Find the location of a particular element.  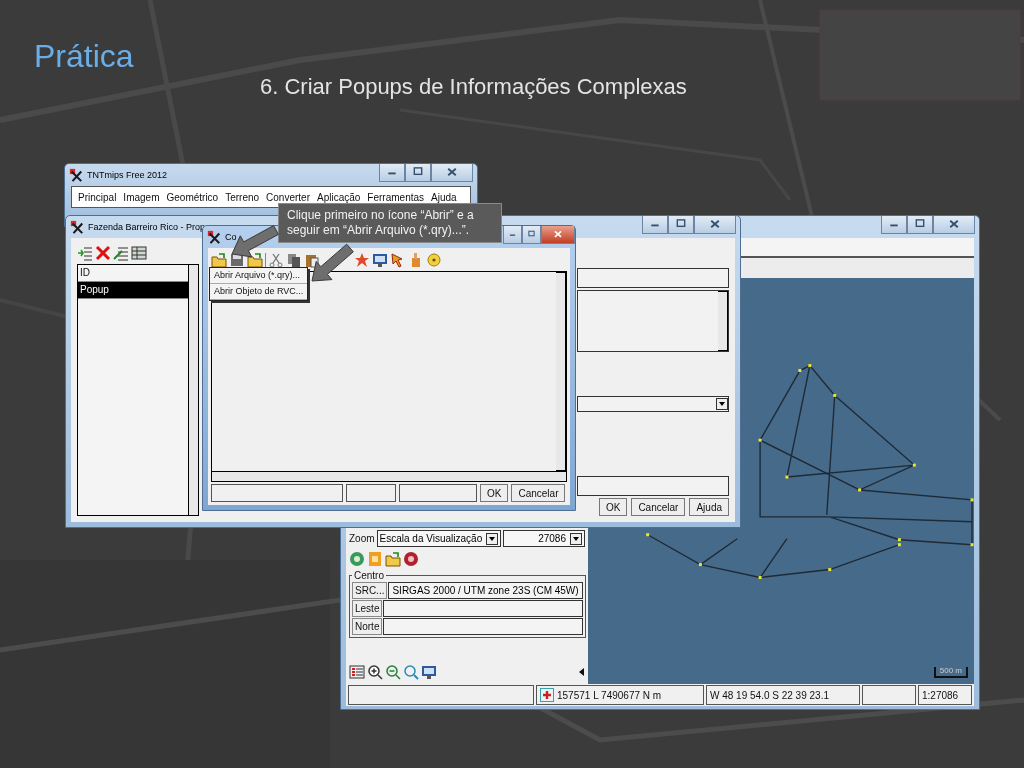

field-label: Zoom is located at coordinates (362, 538).